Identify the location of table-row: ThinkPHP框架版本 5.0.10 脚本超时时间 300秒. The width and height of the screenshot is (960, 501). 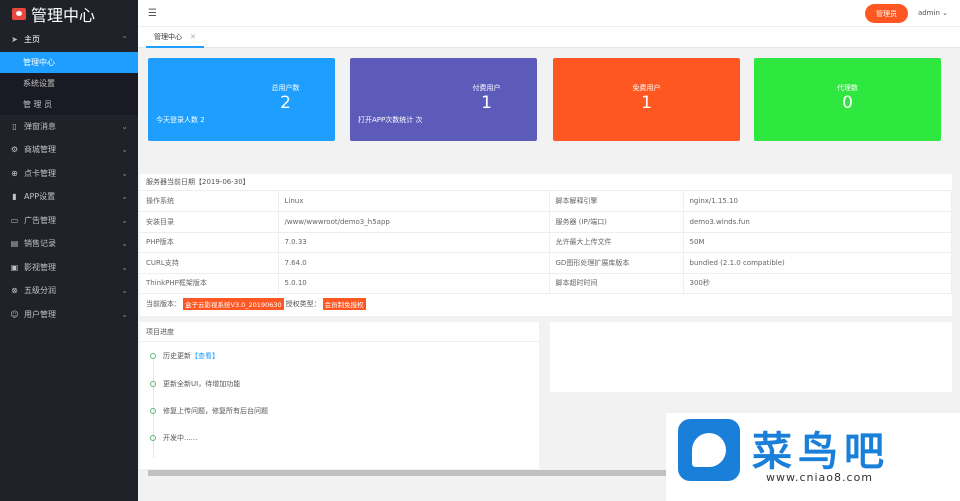
(546, 283).